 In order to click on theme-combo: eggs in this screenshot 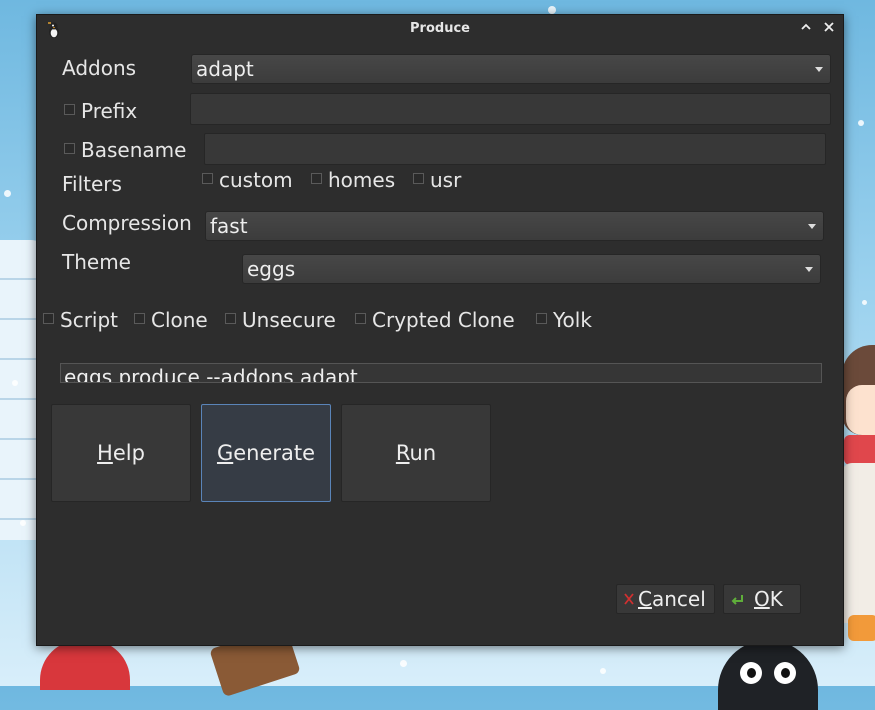, I will do `click(531, 269)`.